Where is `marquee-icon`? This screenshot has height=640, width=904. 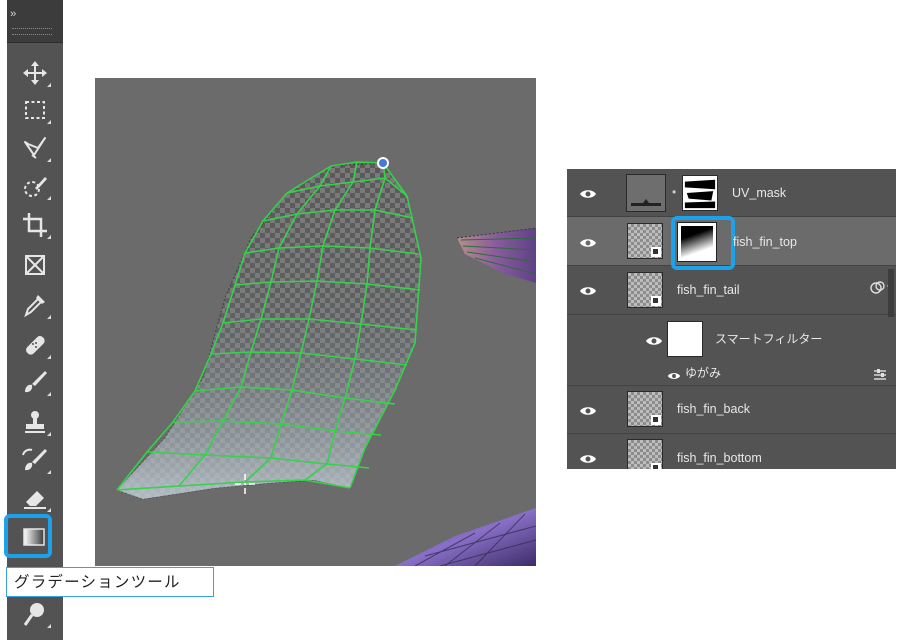
marquee-icon is located at coordinates (35, 110).